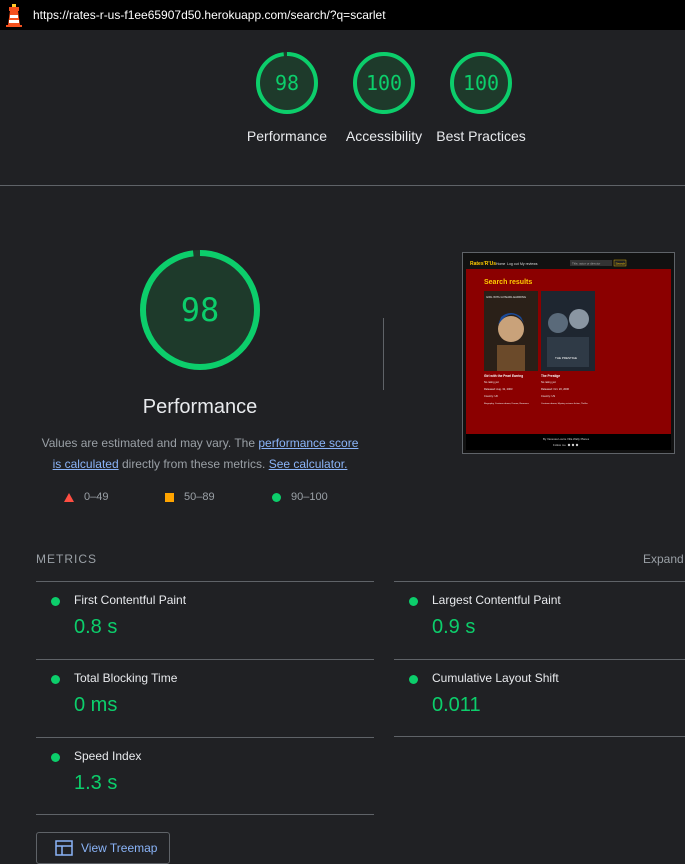 Image resolution: width=685 pixels, height=864 pixels. Describe the element at coordinates (548, 382) in the screenshot. I see `thumb-card-rating-2: No rating yet` at that location.